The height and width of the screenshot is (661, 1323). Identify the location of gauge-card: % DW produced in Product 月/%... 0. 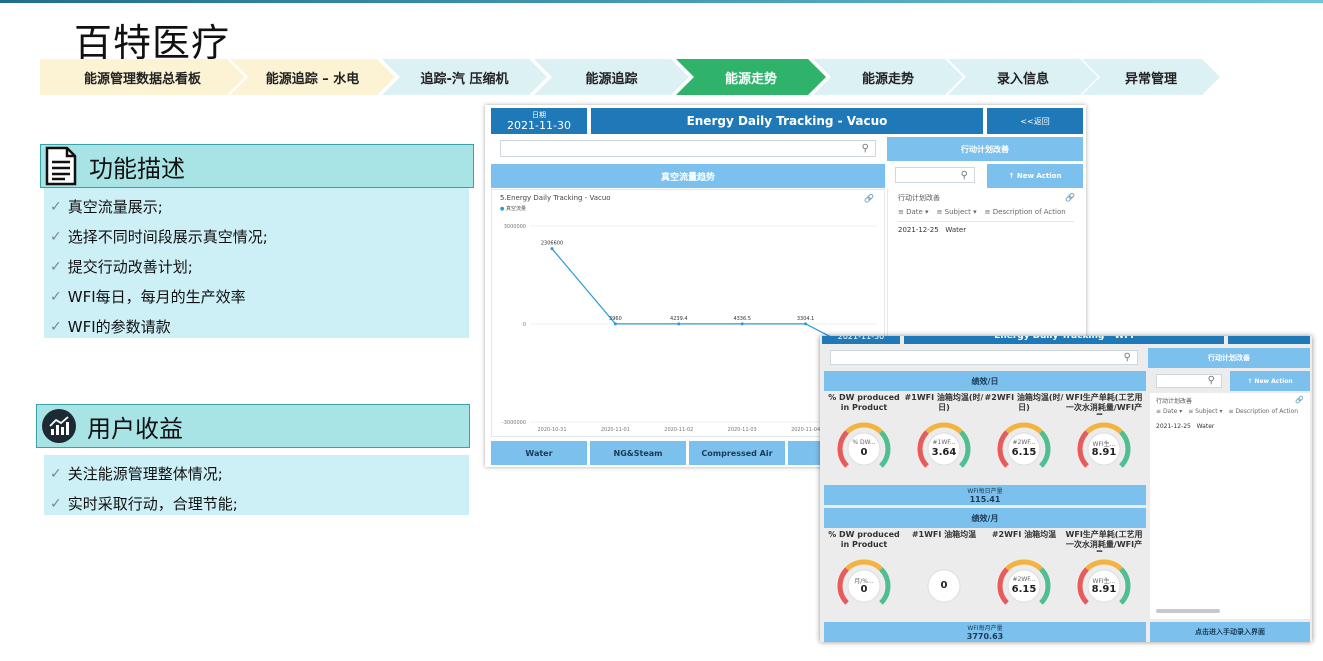
(864, 575).